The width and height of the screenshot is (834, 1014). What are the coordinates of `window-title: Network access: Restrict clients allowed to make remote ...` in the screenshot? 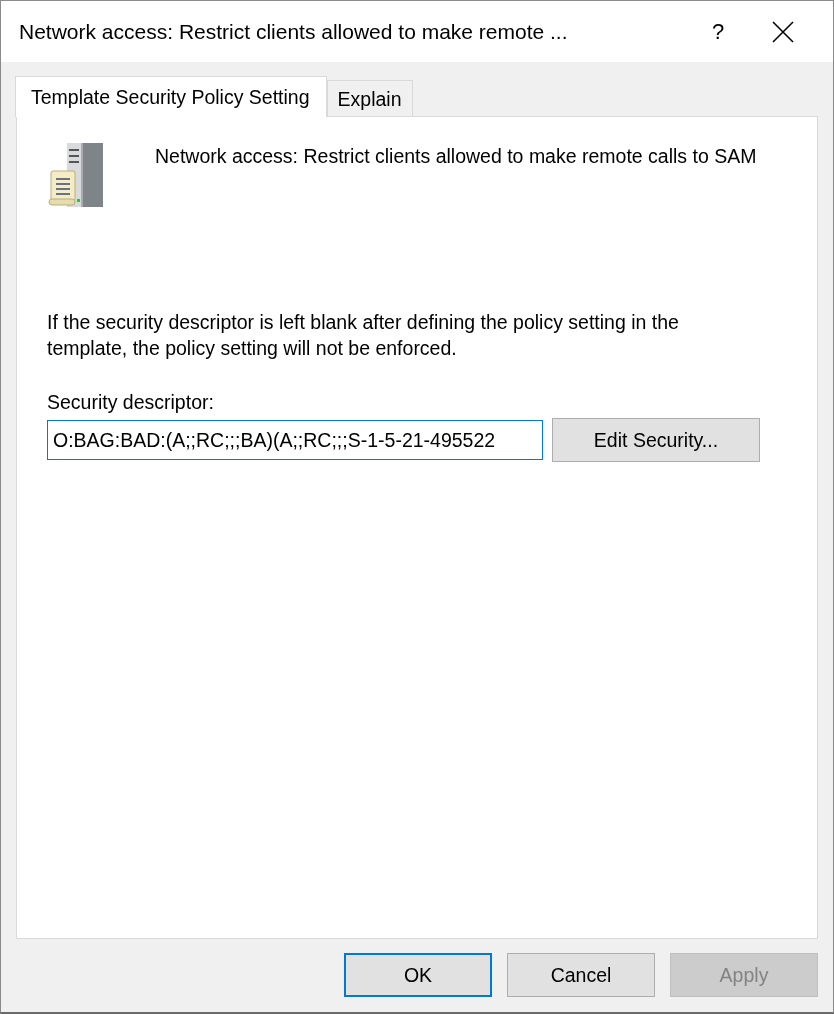 It's located at (294, 31).